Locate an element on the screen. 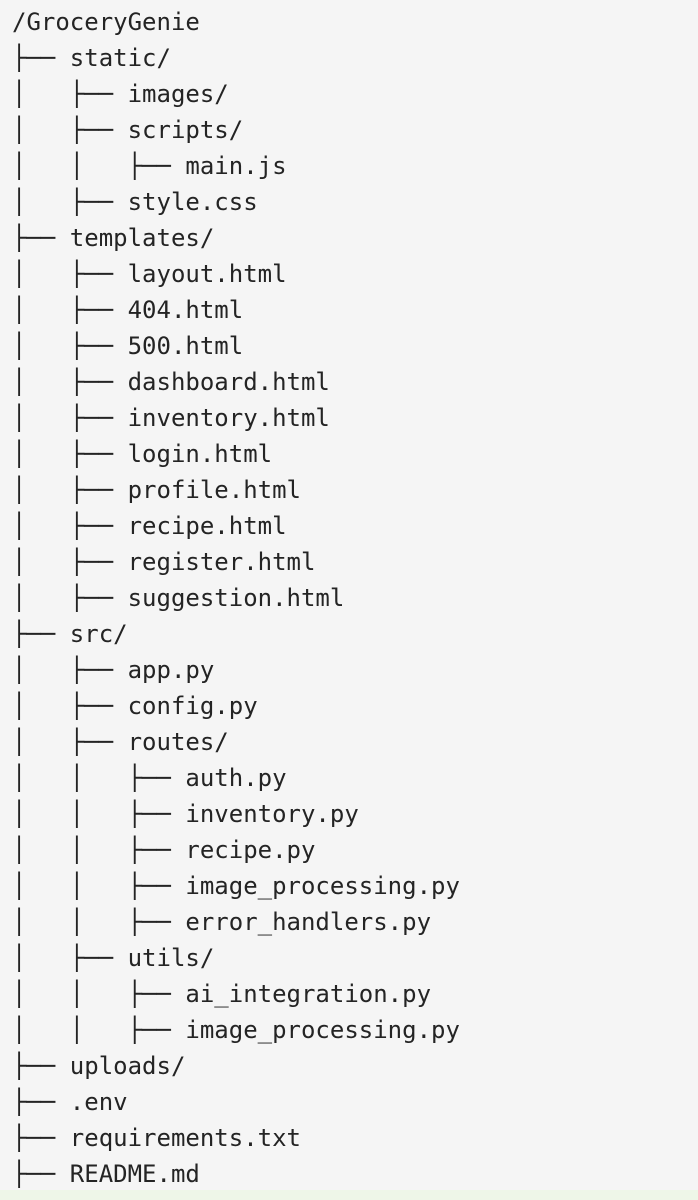 The height and width of the screenshot is (1200, 698). tree-entry: │ ├── images/ is located at coordinates (120, 94).